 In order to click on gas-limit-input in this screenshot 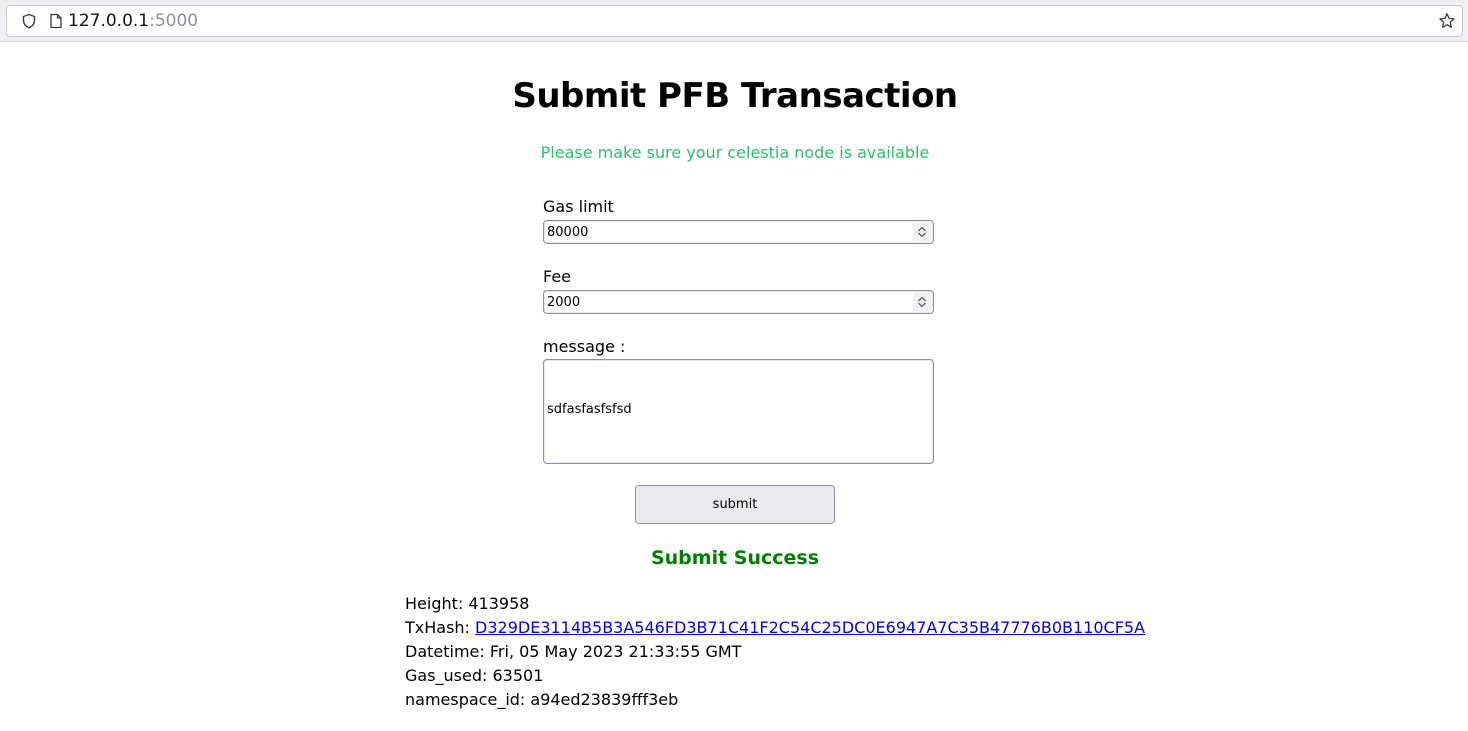, I will do `click(738, 232)`.